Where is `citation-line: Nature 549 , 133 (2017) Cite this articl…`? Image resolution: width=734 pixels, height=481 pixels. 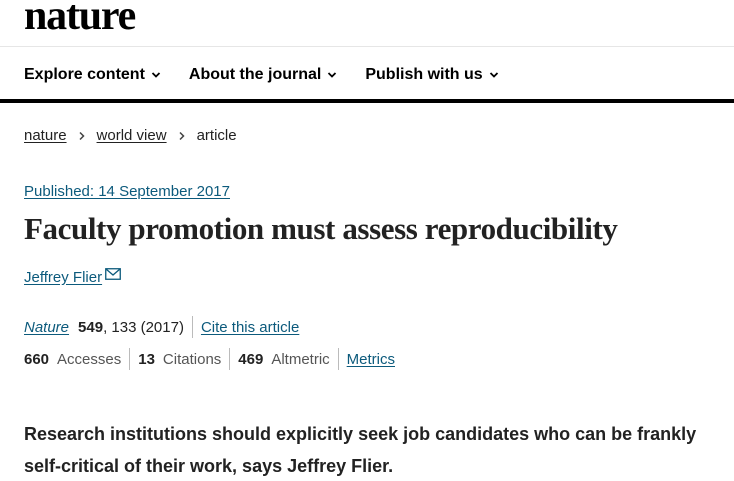
citation-line: Nature 549 , 133 (2017) Cite this articl… is located at coordinates (161, 327).